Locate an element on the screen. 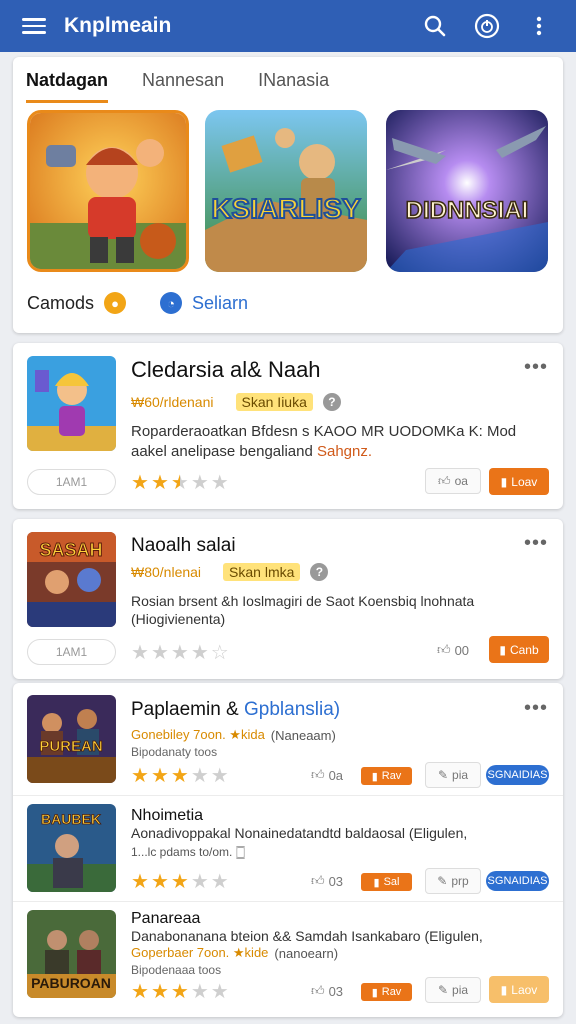 This screenshot has width=576, height=1024. list-3-pale-button: ▮ Laov is located at coordinates (519, 989).